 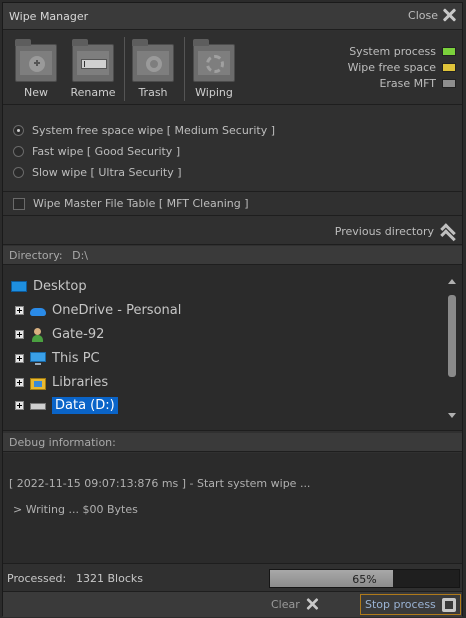 I want to click on radio-slow-wipe: Slow wipe [ Ultra Security ], so click(x=97, y=172).